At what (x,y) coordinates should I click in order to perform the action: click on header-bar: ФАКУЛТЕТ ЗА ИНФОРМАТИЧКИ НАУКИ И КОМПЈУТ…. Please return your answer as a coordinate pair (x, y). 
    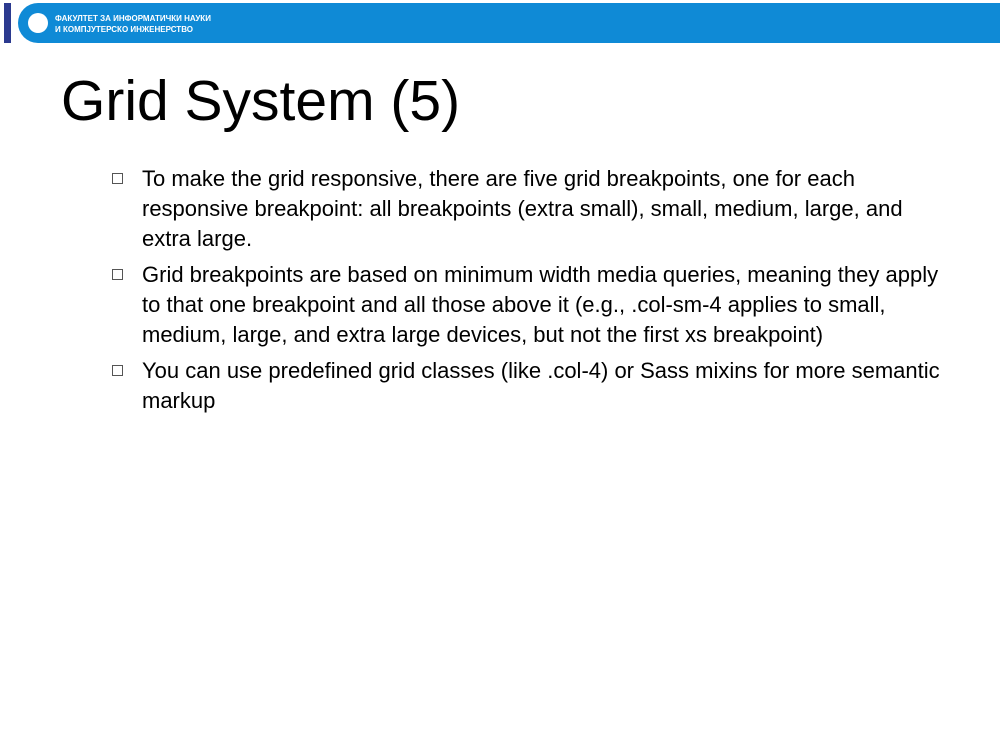
    Looking at the image, I should click on (500, 23).